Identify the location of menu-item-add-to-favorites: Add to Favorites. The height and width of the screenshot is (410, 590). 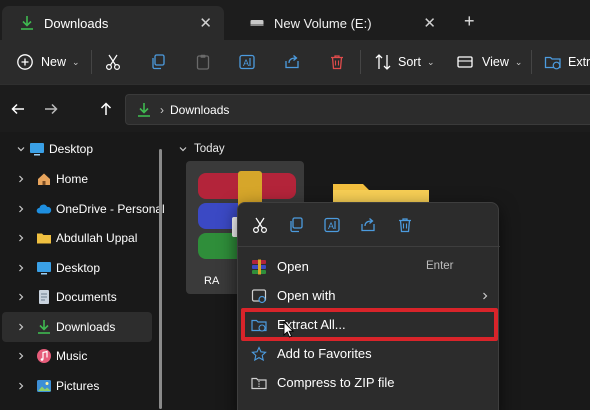
(368, 354).